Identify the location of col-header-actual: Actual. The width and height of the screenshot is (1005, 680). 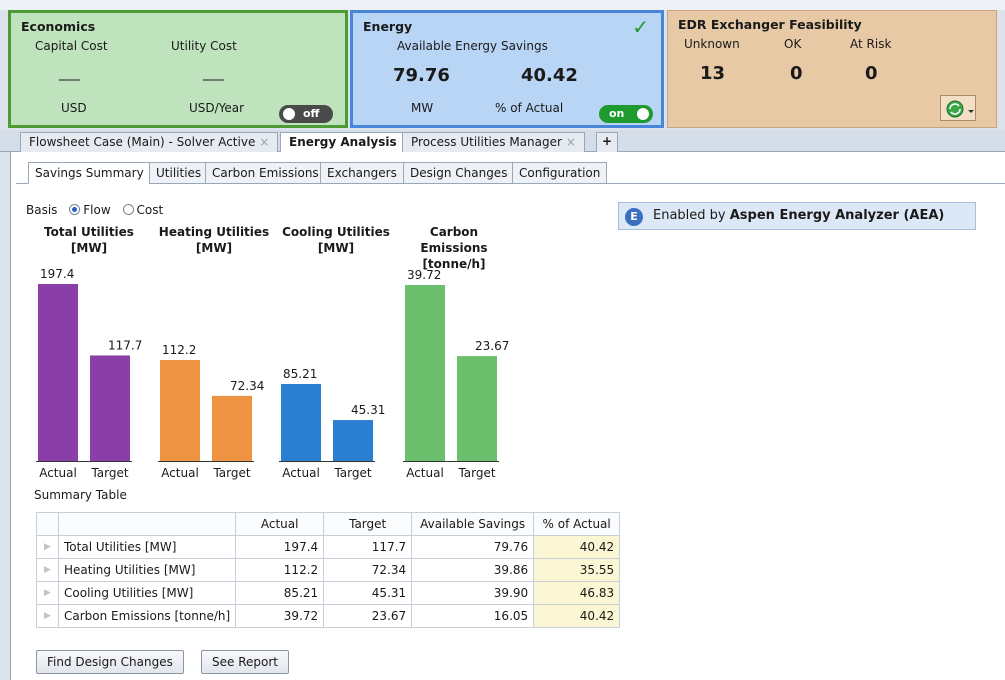
(280, 524).